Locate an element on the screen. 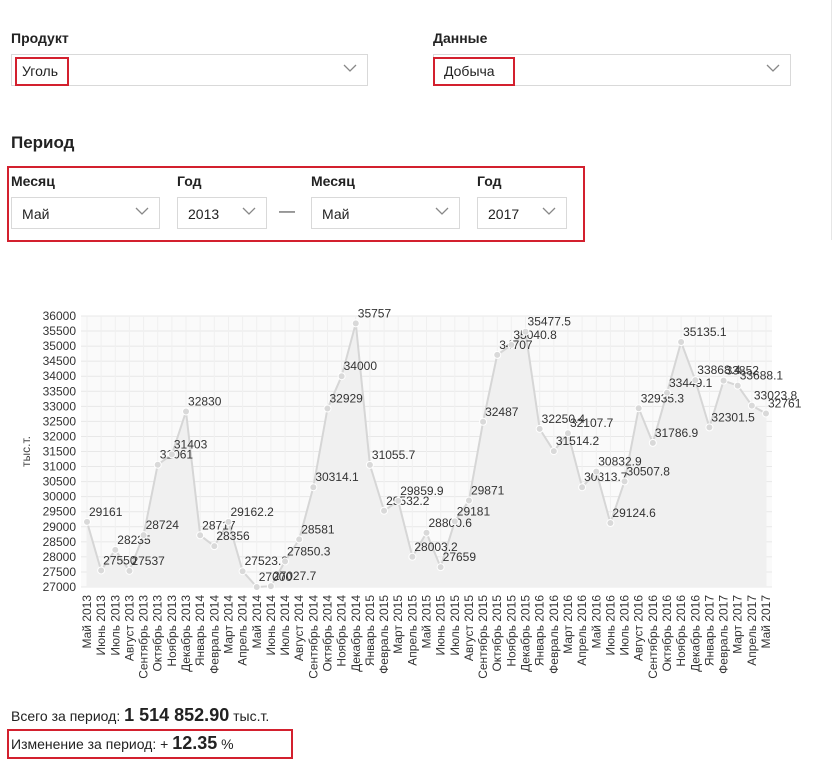  x-tick-label: Июль 2013 is located at coordinates (115, 625).